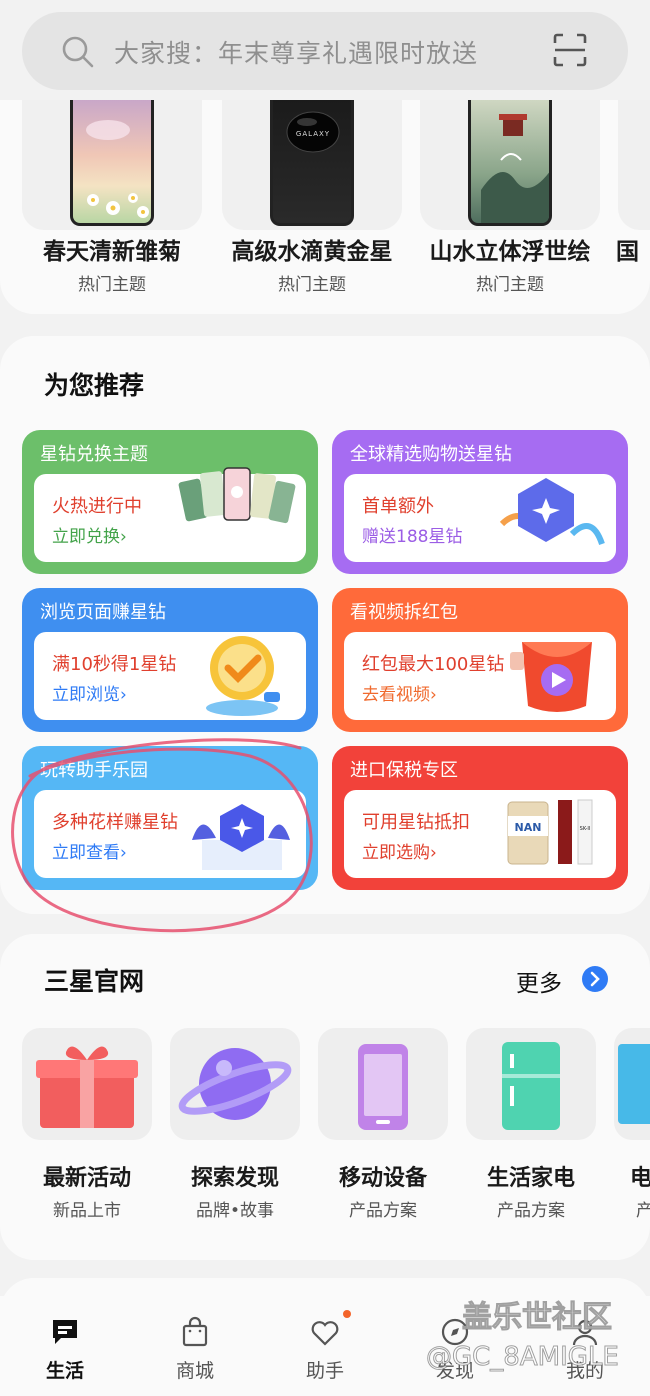 Image resolution: width=650 pixels, height=1396 pixels. I want to click on person-icon, so click(585, 1332).